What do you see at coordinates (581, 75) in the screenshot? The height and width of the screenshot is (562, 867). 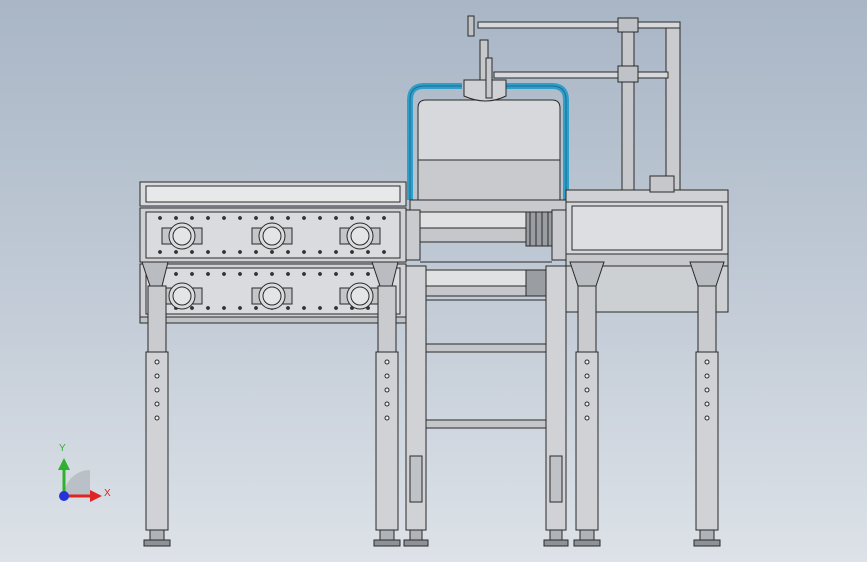 I see `middle-rod` at bounding box center [581, 75].